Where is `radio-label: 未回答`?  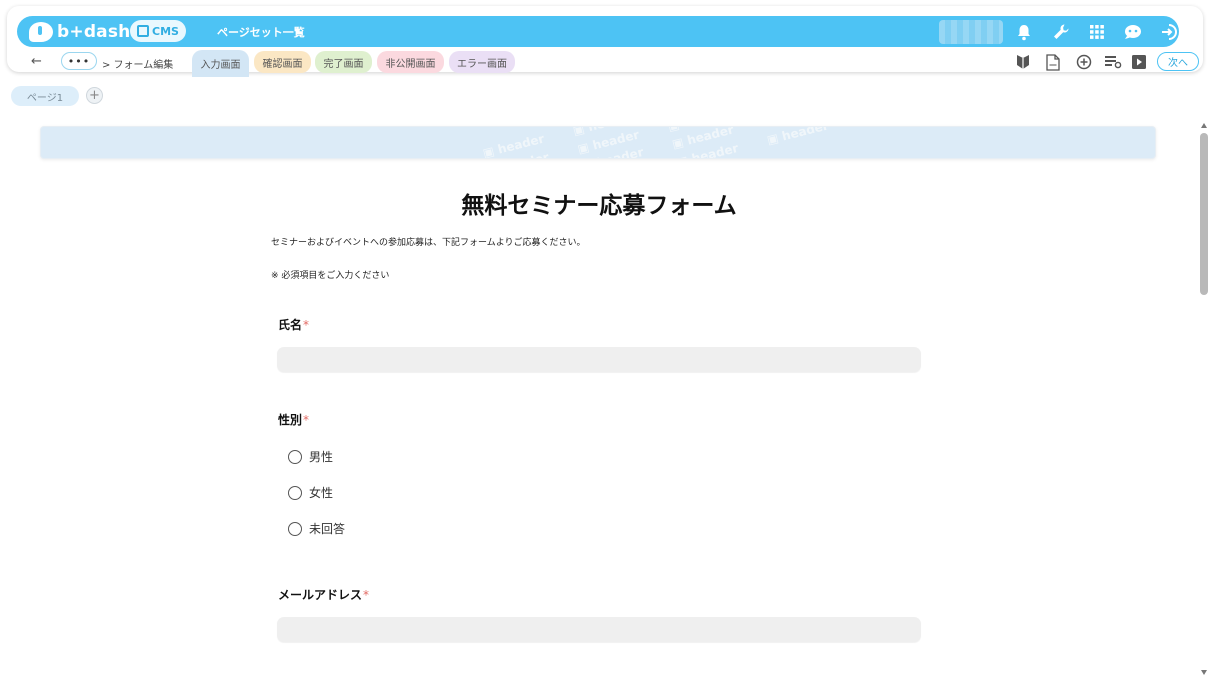
radio-label: 未回答 is located at coordinates (327, 529).